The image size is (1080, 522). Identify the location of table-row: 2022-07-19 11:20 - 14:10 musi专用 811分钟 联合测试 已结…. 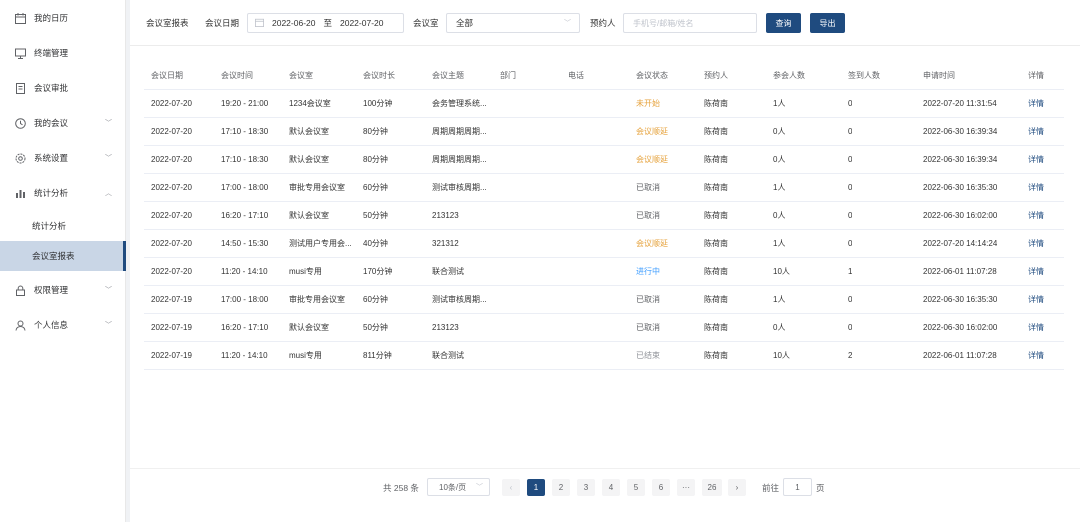
(604, 356).